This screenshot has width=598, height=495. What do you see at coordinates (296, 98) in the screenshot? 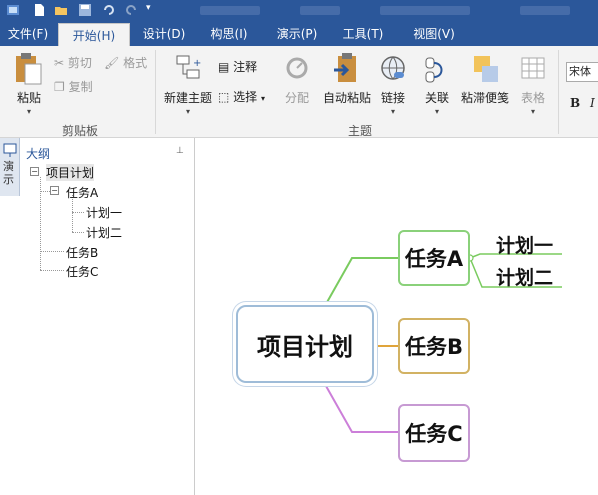
I see `split-label: 分配` at bounding box center [296, 98].